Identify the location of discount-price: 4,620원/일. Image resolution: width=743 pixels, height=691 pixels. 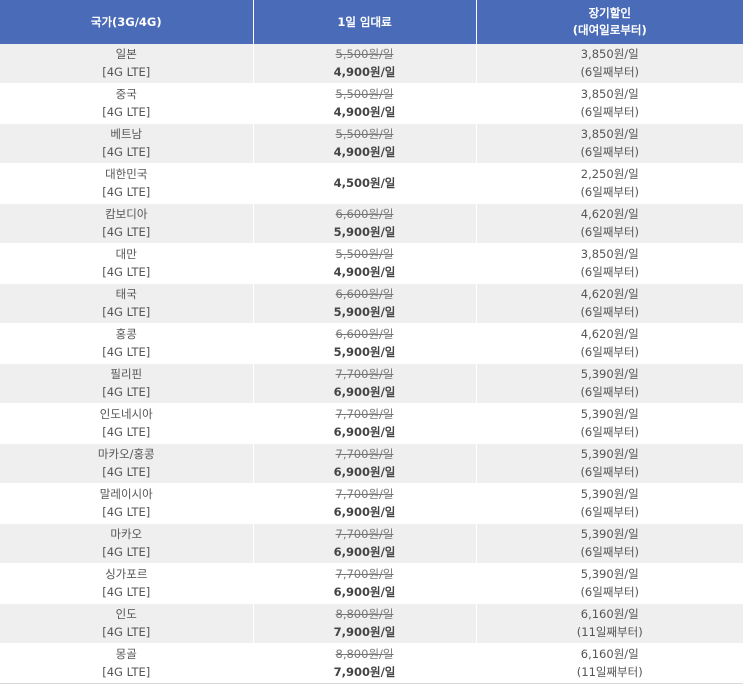
(609, 334).